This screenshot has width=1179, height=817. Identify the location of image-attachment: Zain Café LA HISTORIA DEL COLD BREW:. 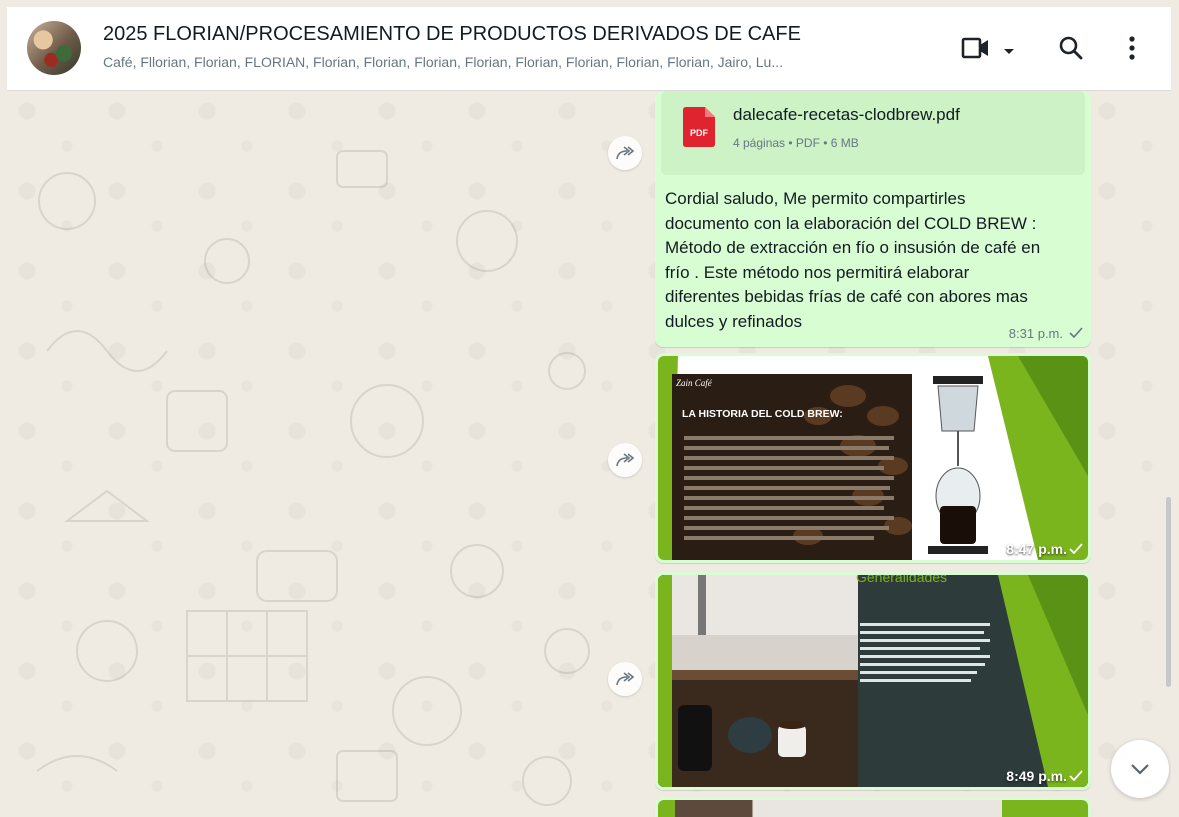
(873, 458).